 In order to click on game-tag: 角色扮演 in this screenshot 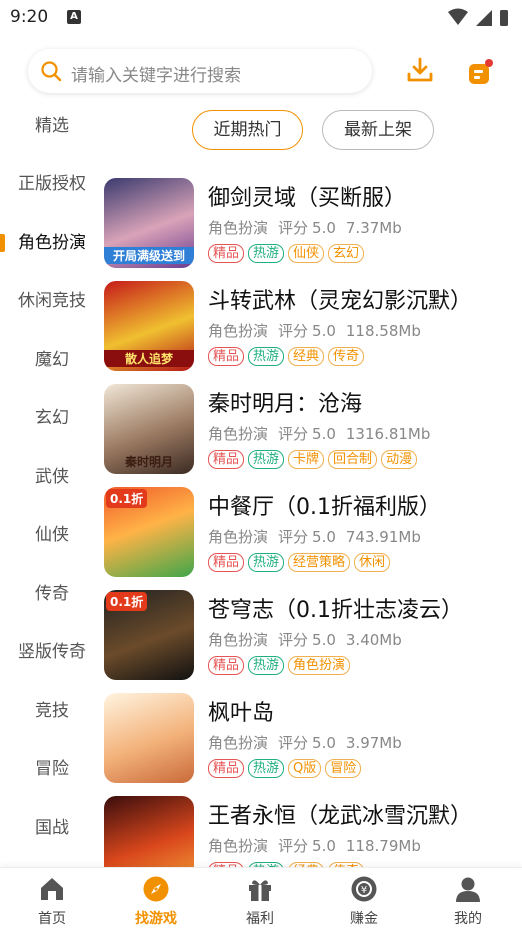, I will do `click(319, 665)`.